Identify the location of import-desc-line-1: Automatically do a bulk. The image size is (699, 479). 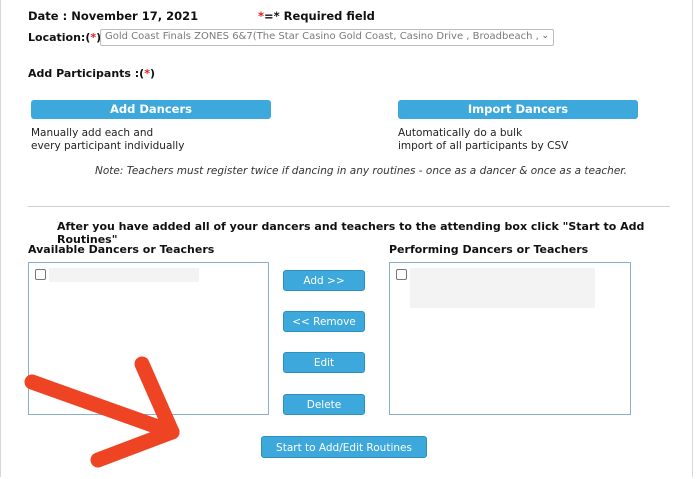
(460, 133).